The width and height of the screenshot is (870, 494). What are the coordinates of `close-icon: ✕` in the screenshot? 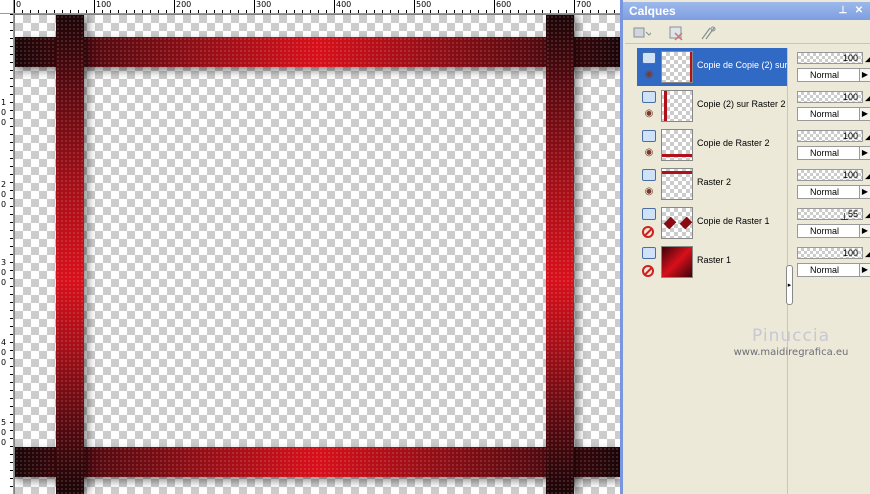 It's located at (859, 11).